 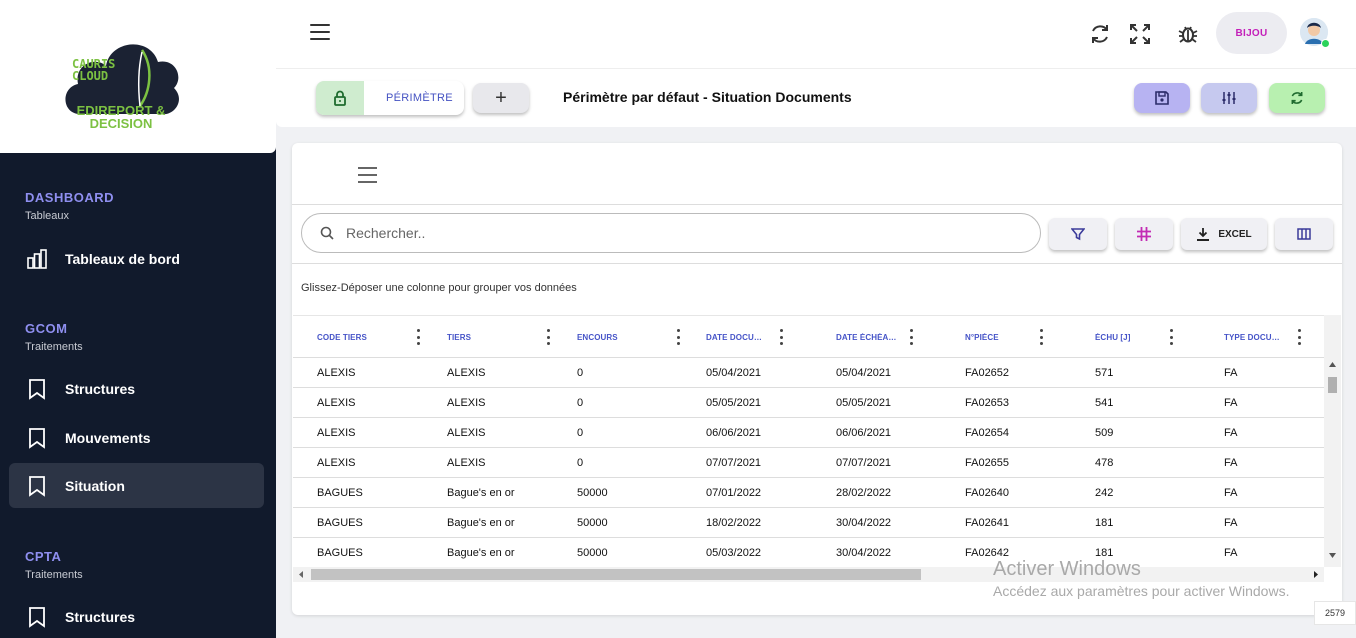 I want to click on bar-chart-icon, so click(x=37, y=259).